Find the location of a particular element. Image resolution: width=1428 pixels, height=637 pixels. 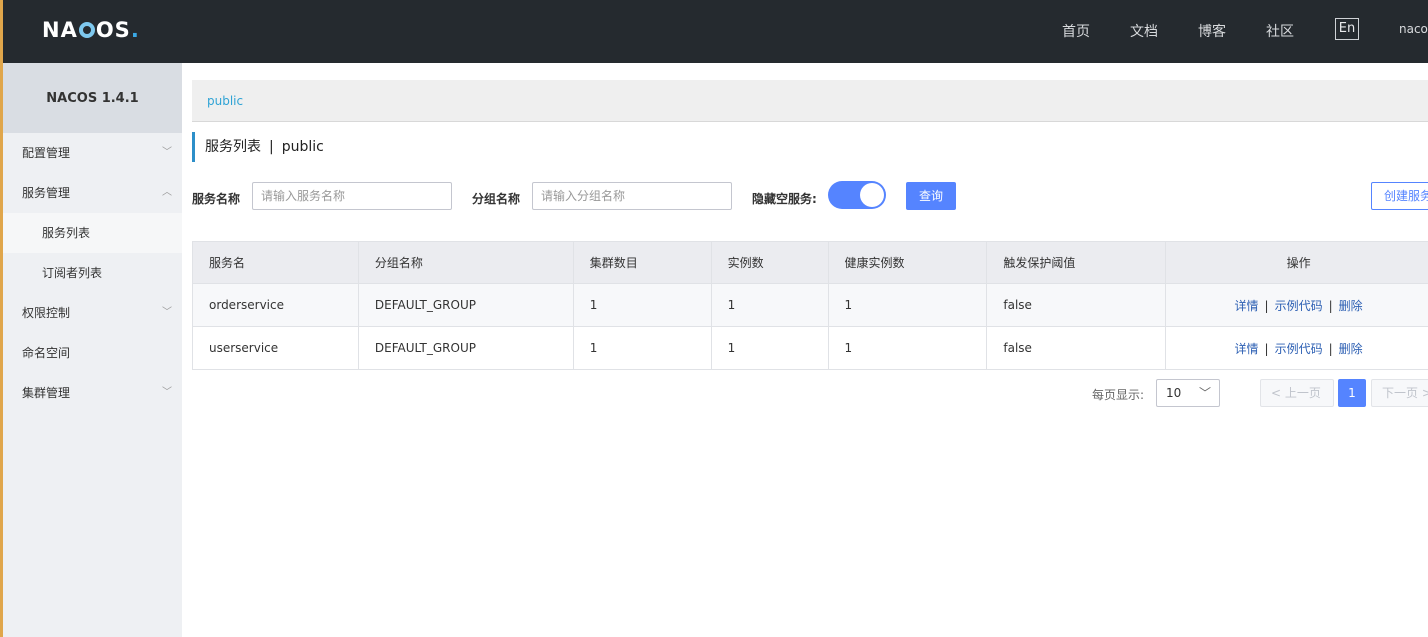

table-header-row: 服务名 分组名称 集群数目 实例数 健康实例数 触发保护阈值 操作 is located at coordinates (810, 262).